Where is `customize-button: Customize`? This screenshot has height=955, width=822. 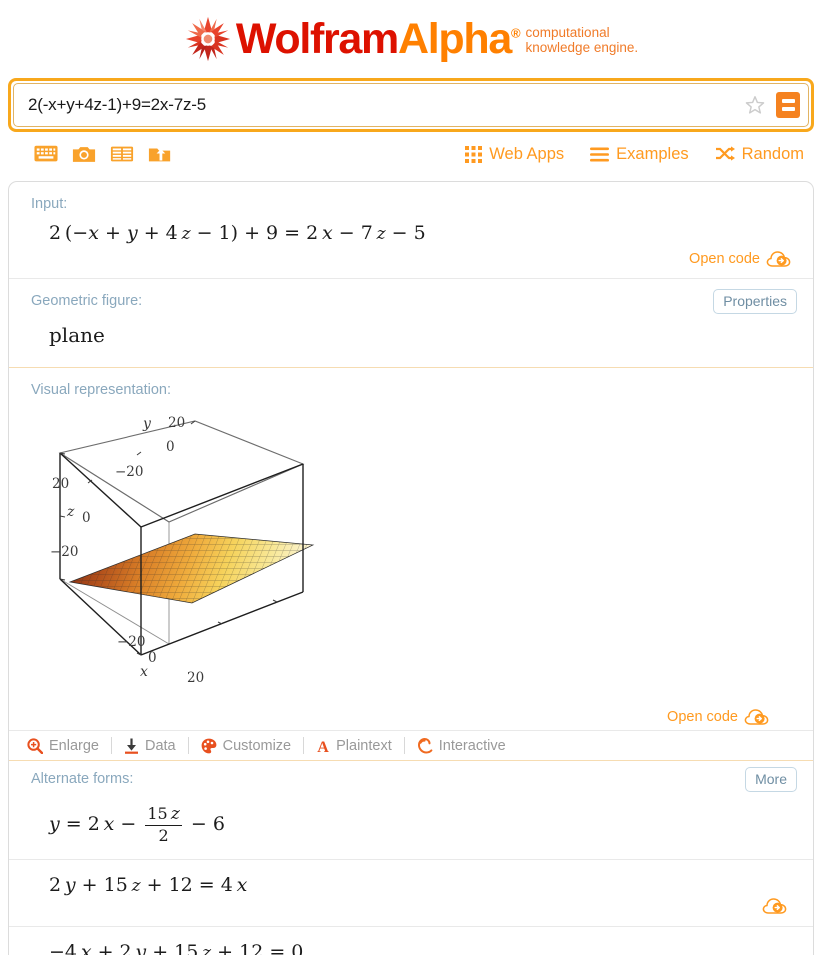
customize-button: Customize is located at coordinates (246, 746).